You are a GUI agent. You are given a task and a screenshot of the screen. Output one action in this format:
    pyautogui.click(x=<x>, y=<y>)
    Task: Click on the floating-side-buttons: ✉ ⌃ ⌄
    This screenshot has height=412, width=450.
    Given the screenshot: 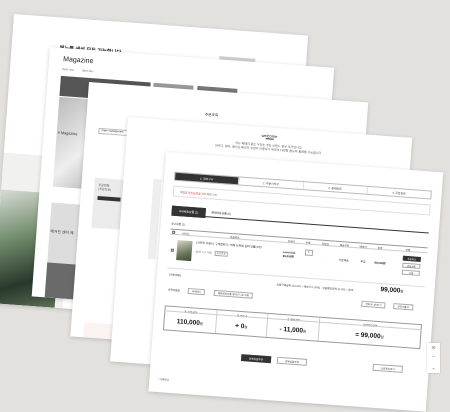 What is the action you would take?
    pyautogui.click(x=433, y=358)
    